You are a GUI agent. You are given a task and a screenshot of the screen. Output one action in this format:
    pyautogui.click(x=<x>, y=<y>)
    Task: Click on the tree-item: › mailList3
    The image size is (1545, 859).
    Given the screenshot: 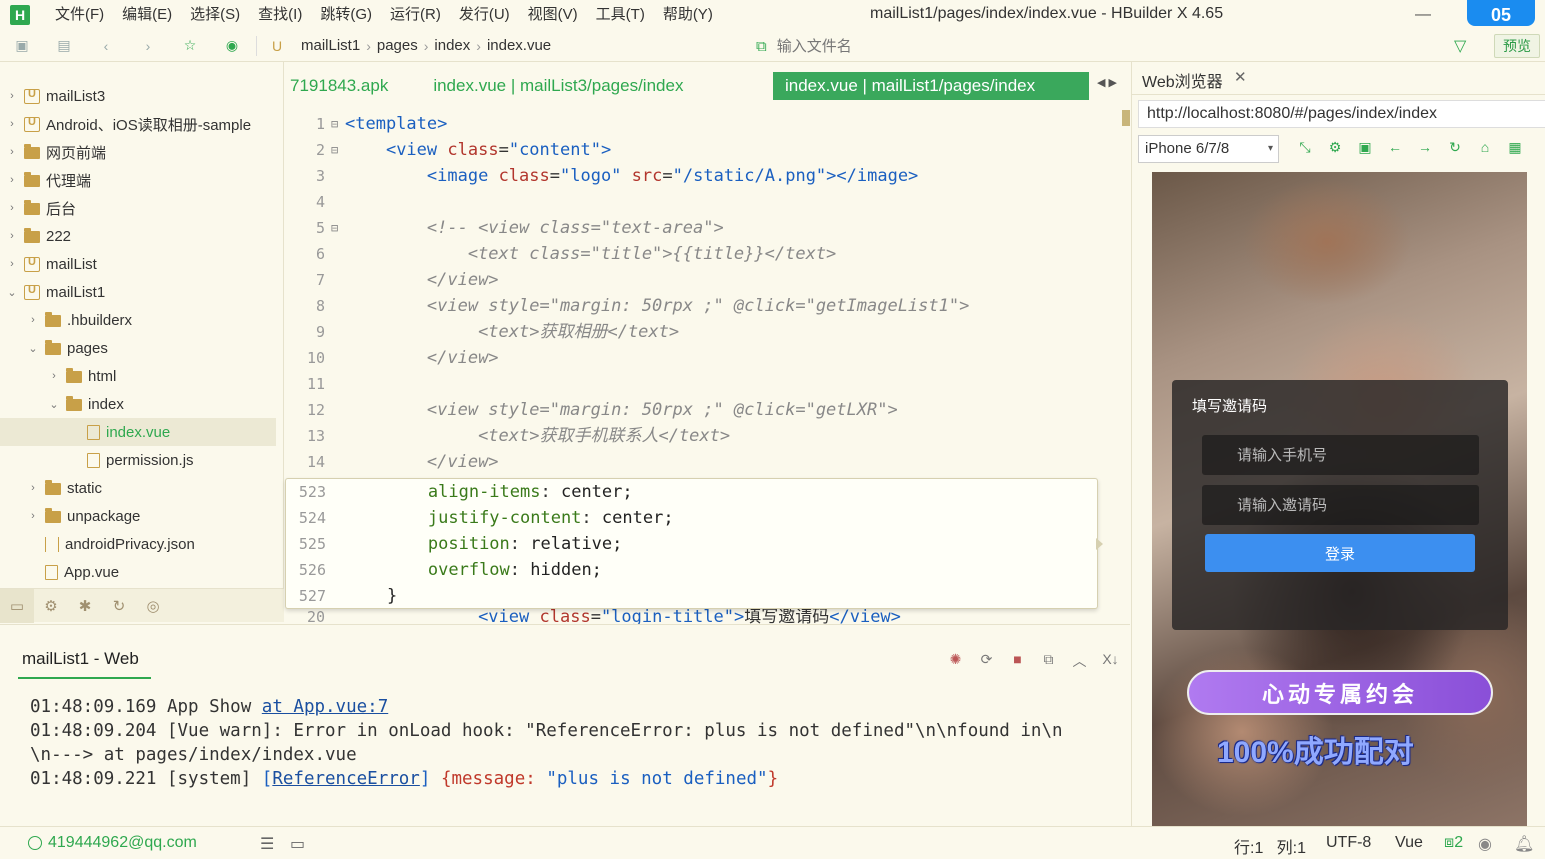 What is the action you would take?
    pyautogui.click(x=138, y=96)
    